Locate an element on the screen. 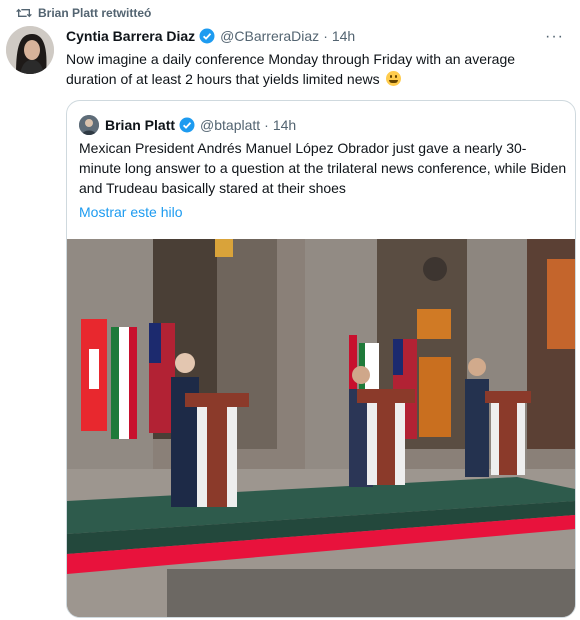  quoted-timestamp: 14h is located at coordinates (284, 125).